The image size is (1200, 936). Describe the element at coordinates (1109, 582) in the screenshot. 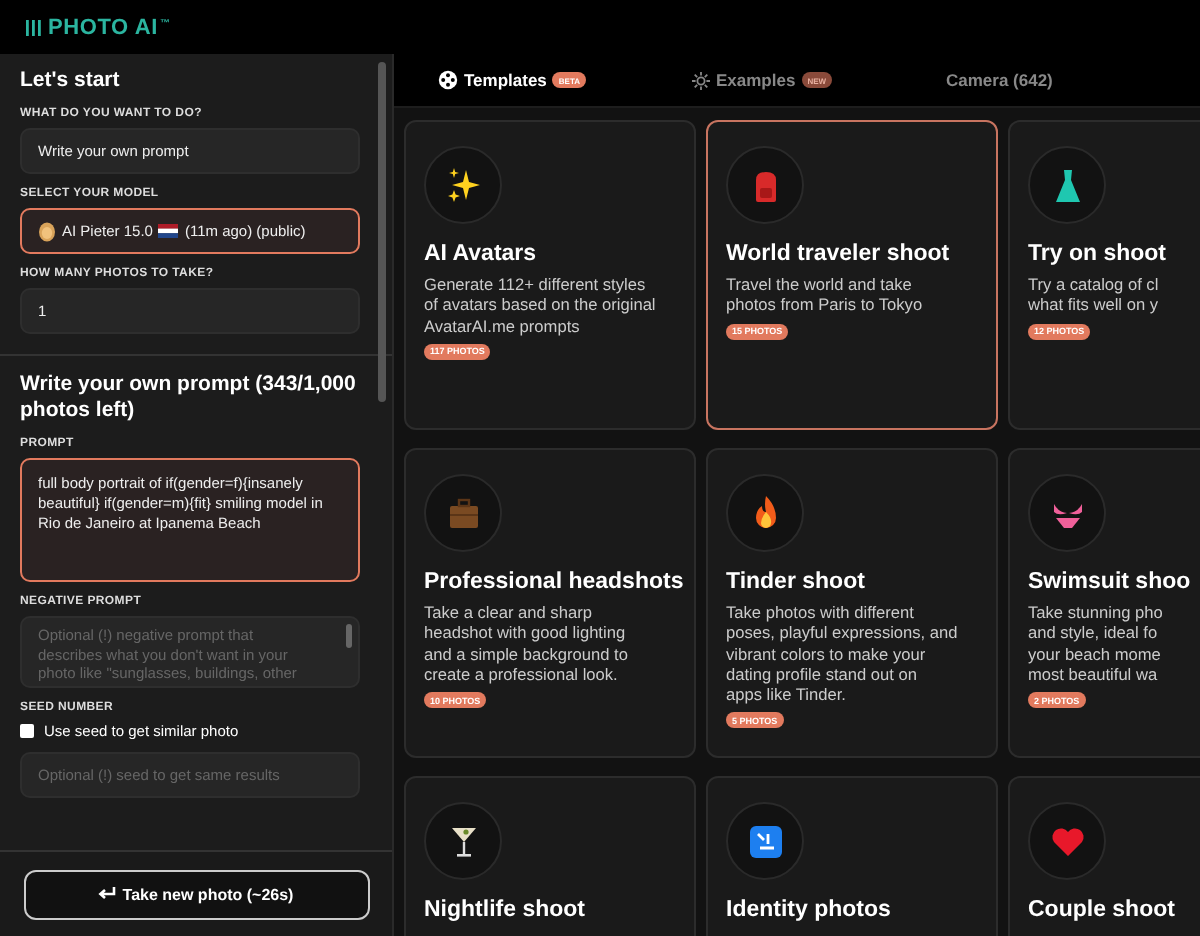

I see `card-title: Swimsuit shoo` at that location.